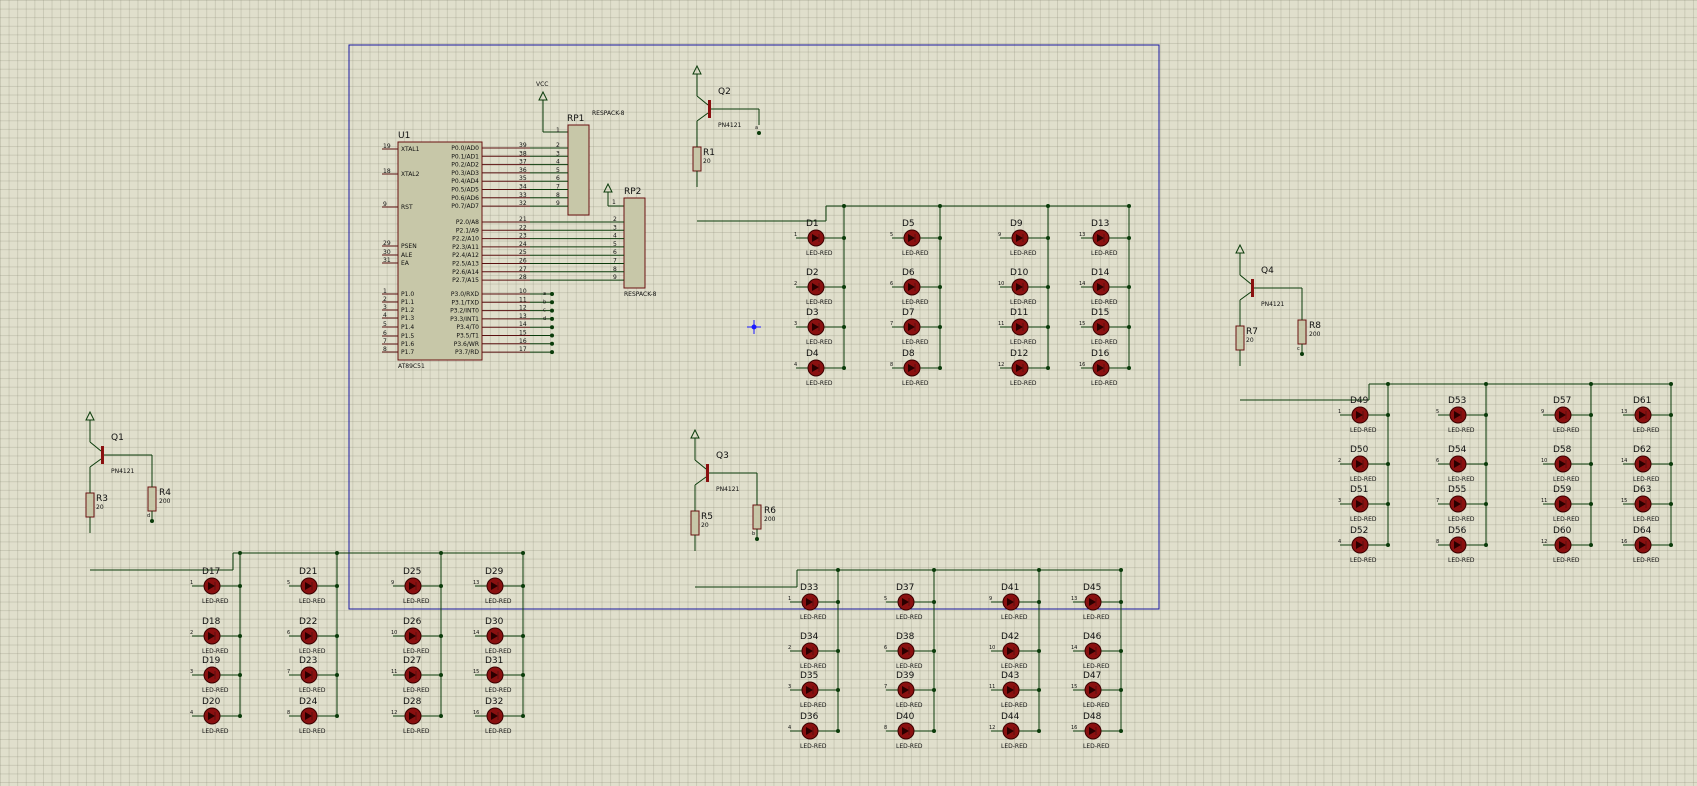 The height and width of the screenshot is (786, 1697). Describe the element at coordinates (412, 622) in the screenshot. I see `led-ref: D26` at that location.